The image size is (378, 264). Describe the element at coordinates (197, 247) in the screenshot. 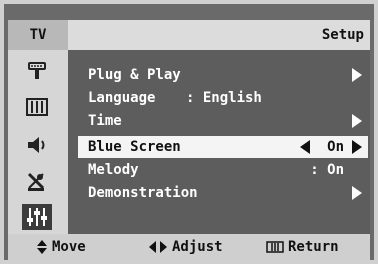

I see `adjust-label: Adjust` at that location.